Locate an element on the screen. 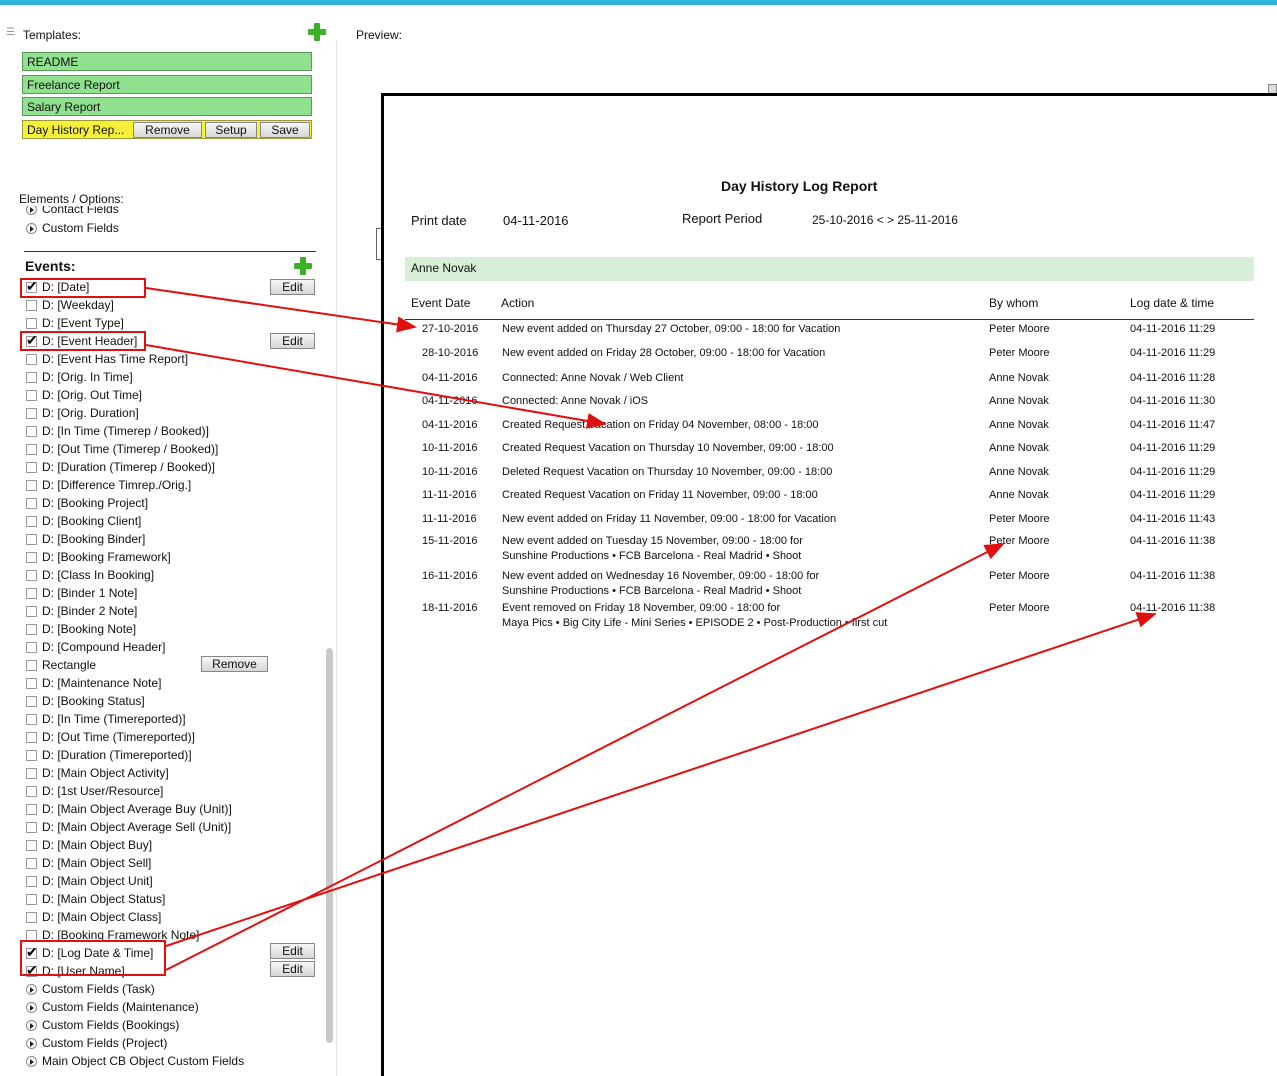 This screenshot has width=1277, height=1076. edit-user-name-button: Edit is located at coordinates (292, 969).